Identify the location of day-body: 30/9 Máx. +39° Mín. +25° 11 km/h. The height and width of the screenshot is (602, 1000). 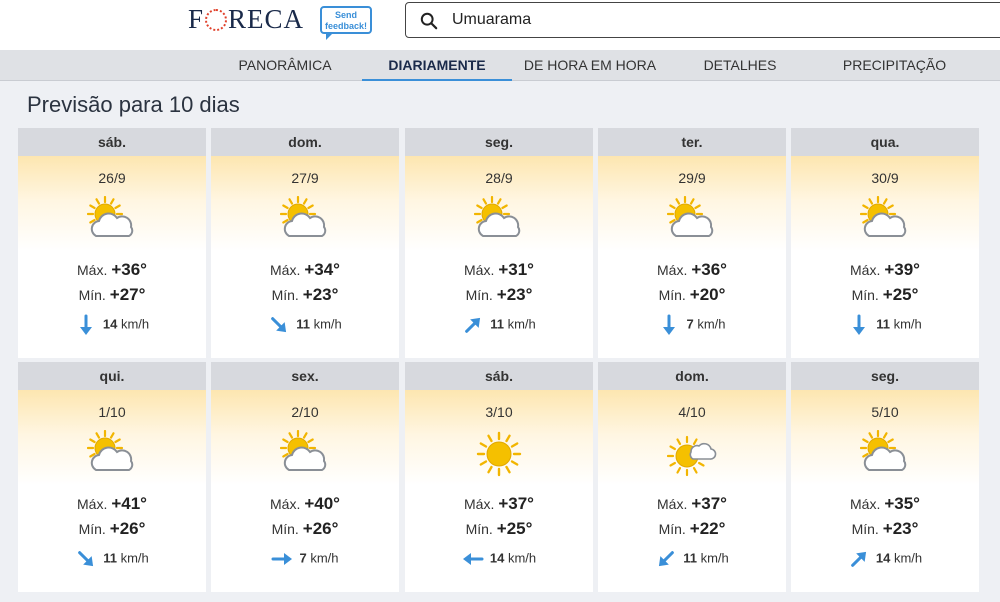
(885, 257).